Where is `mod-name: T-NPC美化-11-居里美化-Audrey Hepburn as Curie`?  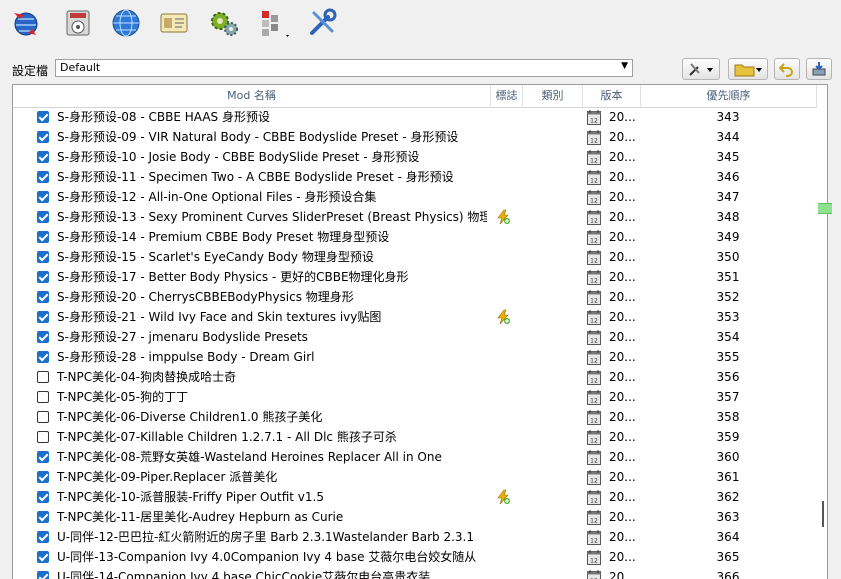
mod-name: T-NPC美化-11-居里美化-Audrey Hepburn as Curie is located at coordinates (200, 517).